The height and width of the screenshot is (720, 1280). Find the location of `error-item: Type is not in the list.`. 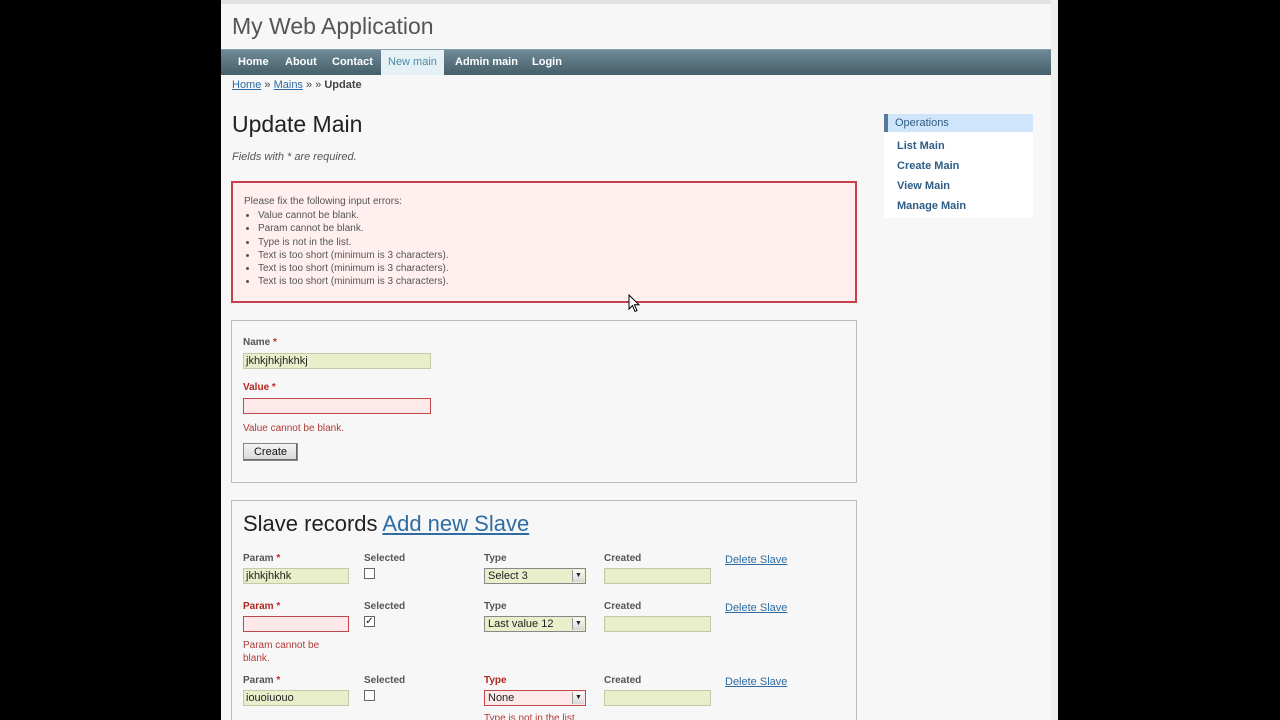

error-item: Type is not in the list. is located at coordinates (353, 242).